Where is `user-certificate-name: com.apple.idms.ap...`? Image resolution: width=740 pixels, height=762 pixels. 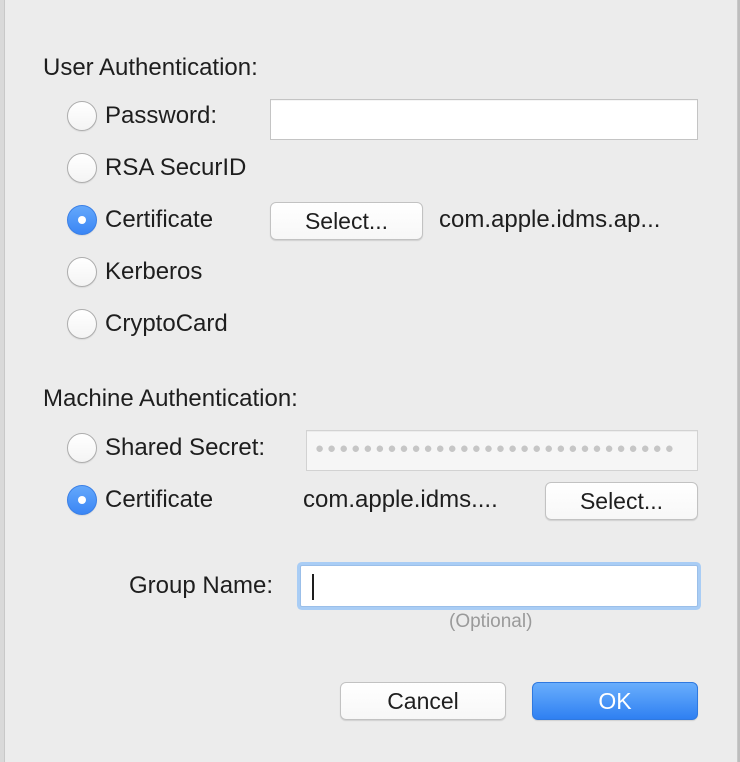 user-certificate-name: com.apple.idms.ap... is located at coordinates (550, 219).